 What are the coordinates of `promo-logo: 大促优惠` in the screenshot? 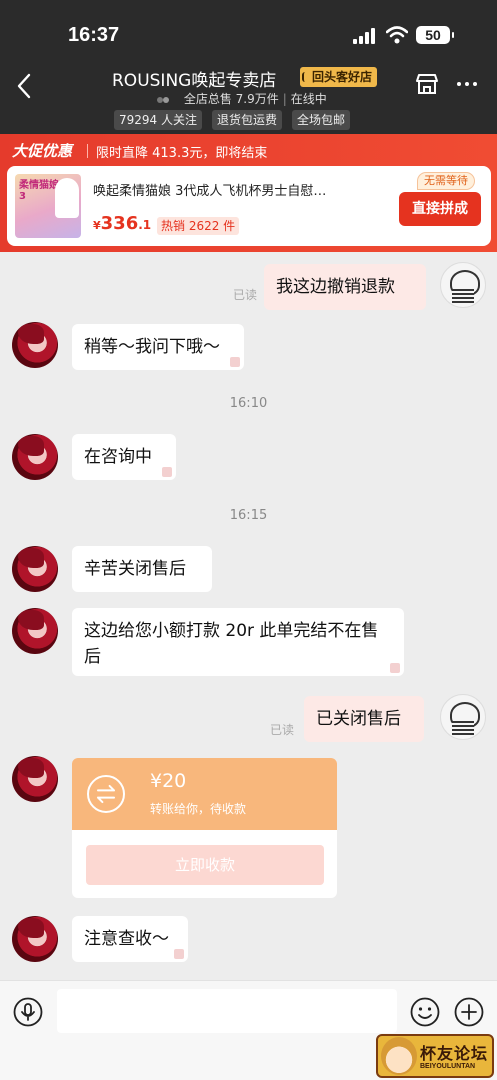 It's located at (42, 151).